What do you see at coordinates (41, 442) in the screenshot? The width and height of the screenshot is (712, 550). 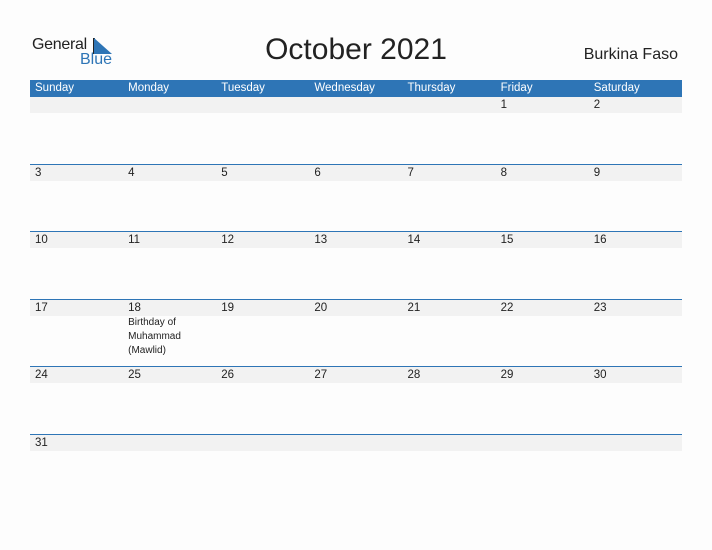 I see `day-number: 31` at bounding box center [41, 442].